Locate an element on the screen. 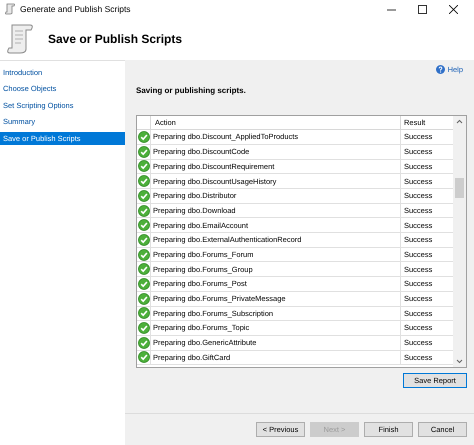 The width and height of the screenshot is (474, 445). scrollbar-thumb is located at coordinates (459, 188).